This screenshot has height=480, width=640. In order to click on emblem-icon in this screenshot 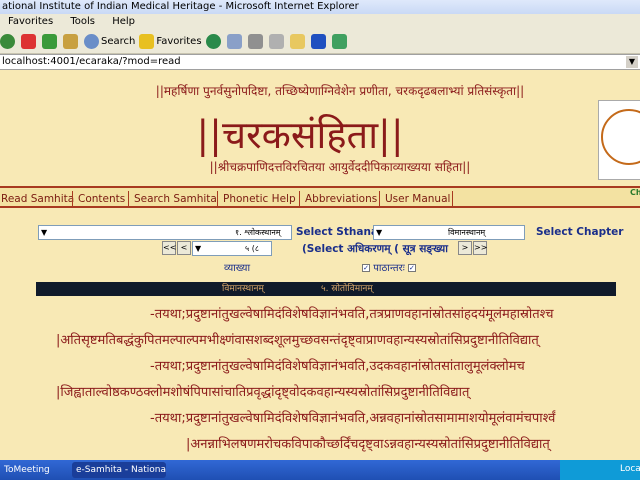, I will do `click(620, 137)`.